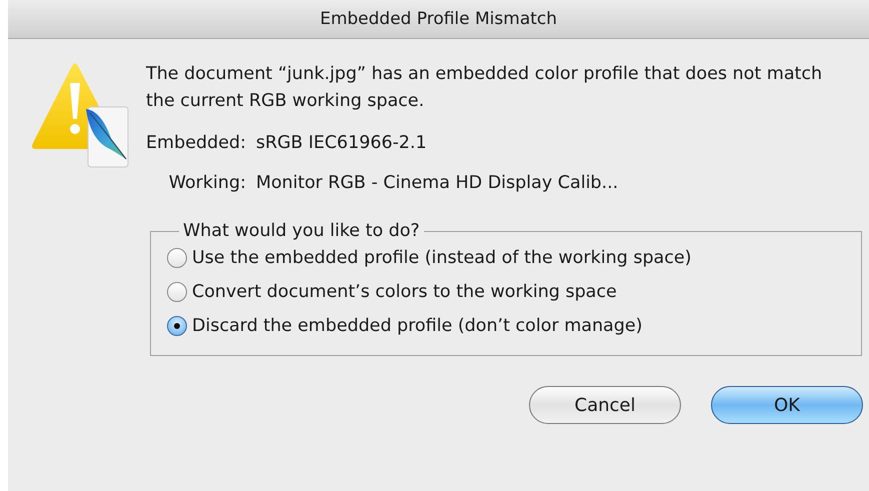 This screenshot has width=869, height=491. What do you see at coordinates (442, 258) in the screenshot?
I see `option-label: Use the embedded profile (instead of the working space)` at bounding box center [442, 258].